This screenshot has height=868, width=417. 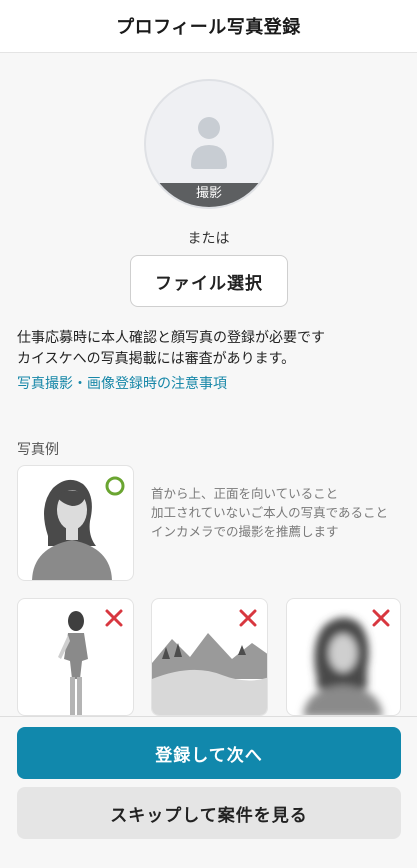 I want to click on notice-line: カイスケへの写真掲載には審査があります。, so click(x=156, y=359).